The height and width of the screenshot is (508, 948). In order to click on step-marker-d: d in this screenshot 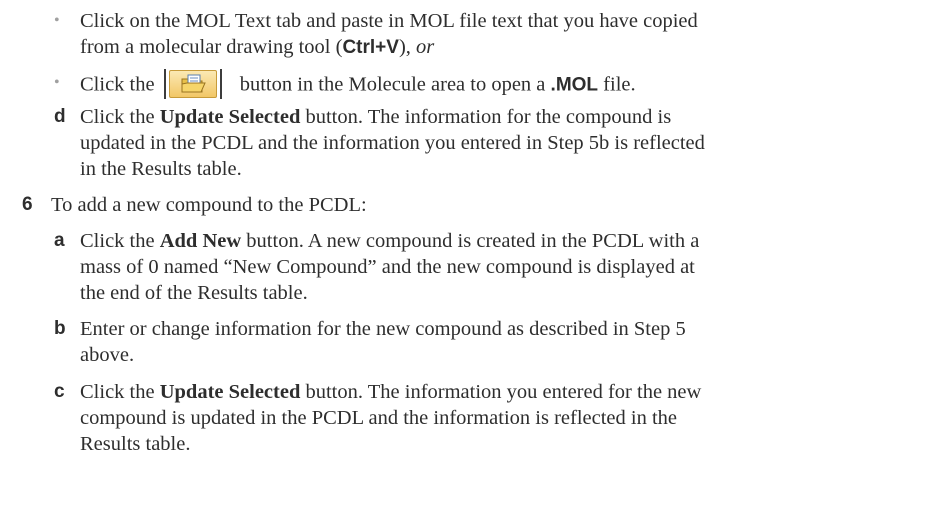, I will do `click(60, 116)`.